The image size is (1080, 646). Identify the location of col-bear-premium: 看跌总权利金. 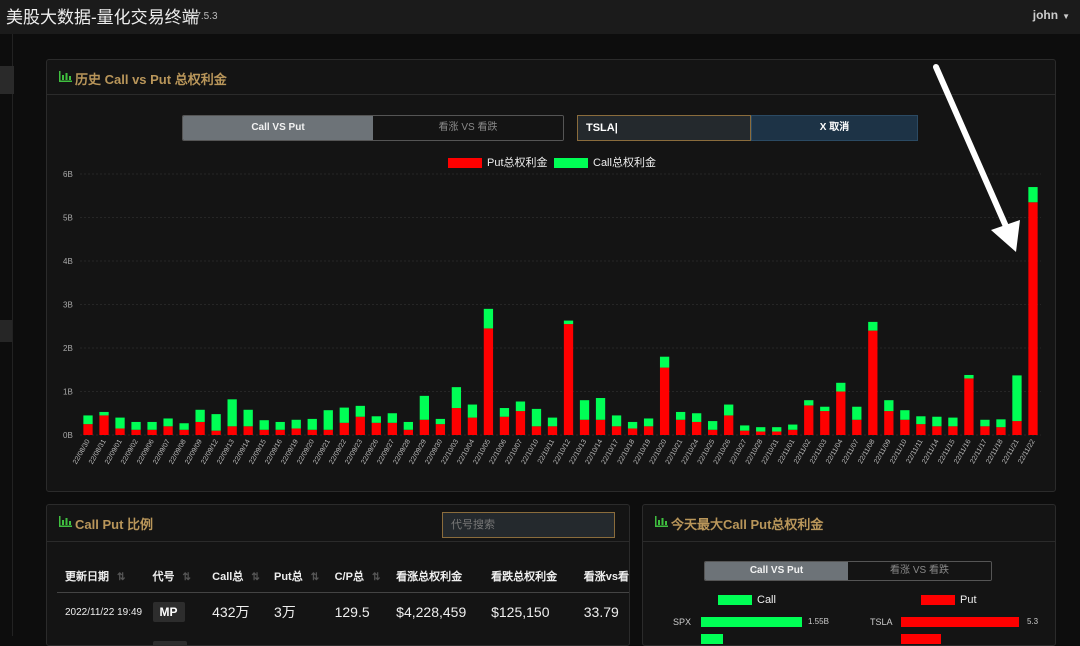
(529, 576).